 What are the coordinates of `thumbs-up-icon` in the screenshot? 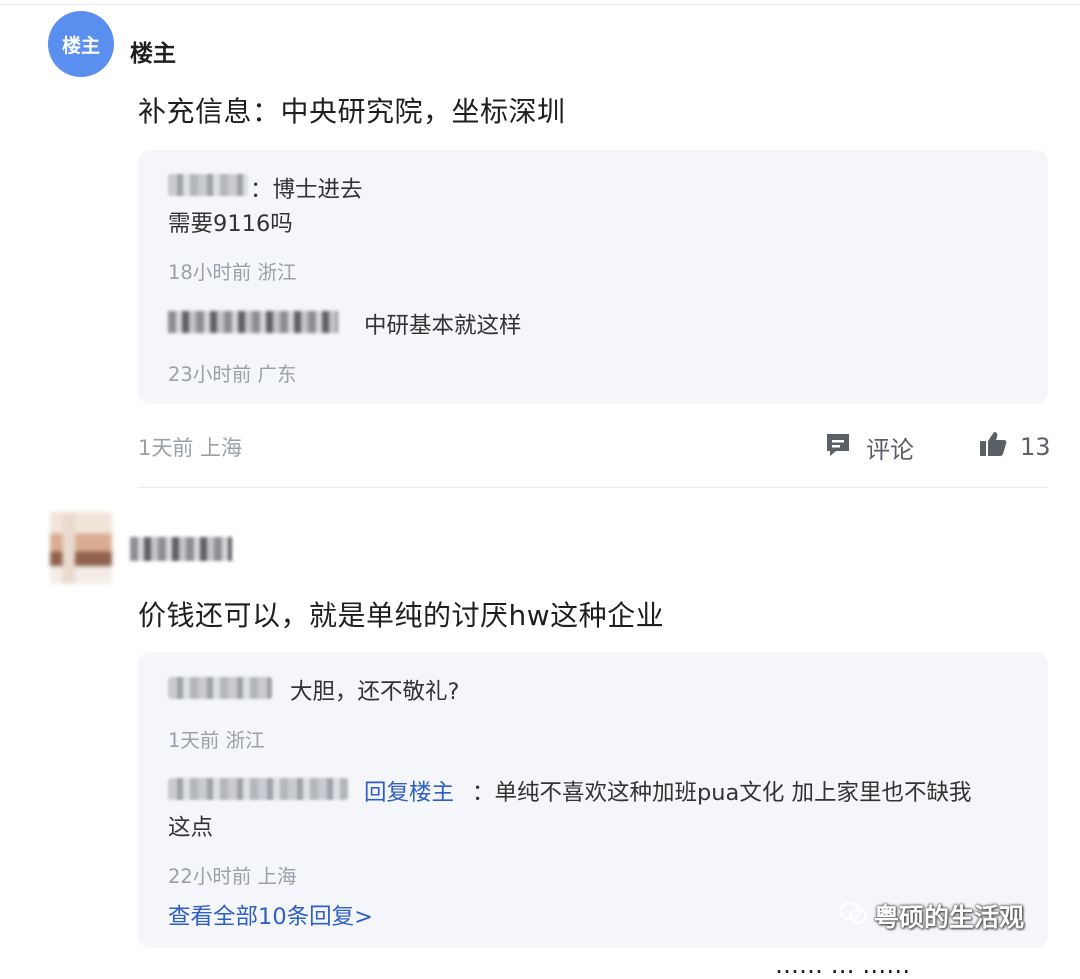 It's located at (993, 447).